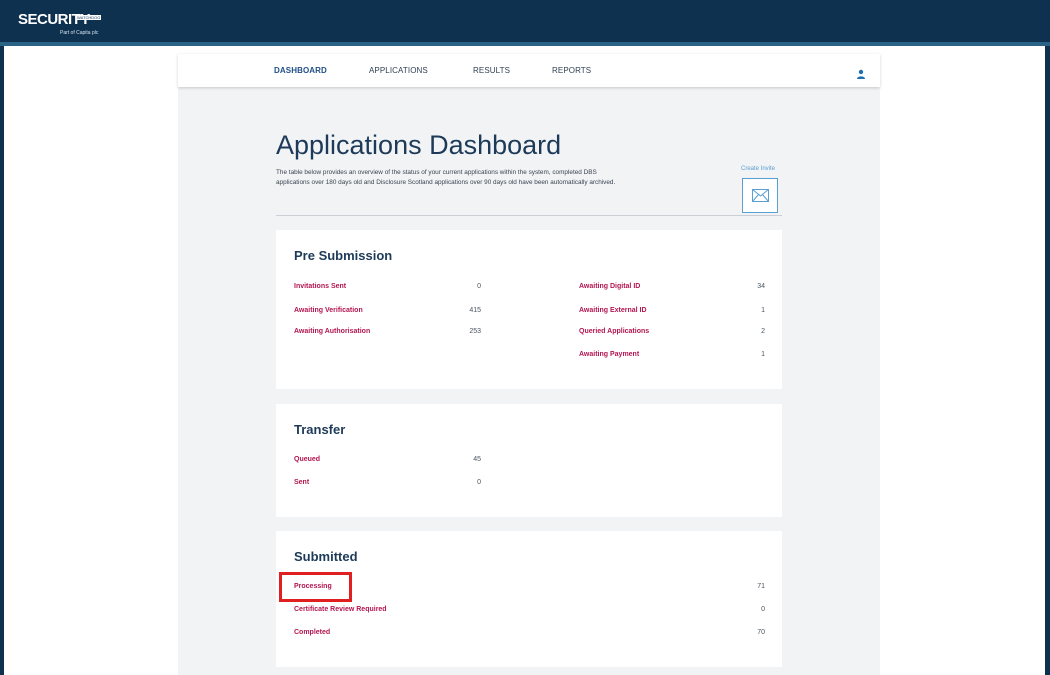  Describe the element at coordinates (613, 310) in the screenshot. I see `awaiting-external-id-link: Awaiting External ID` at that location.